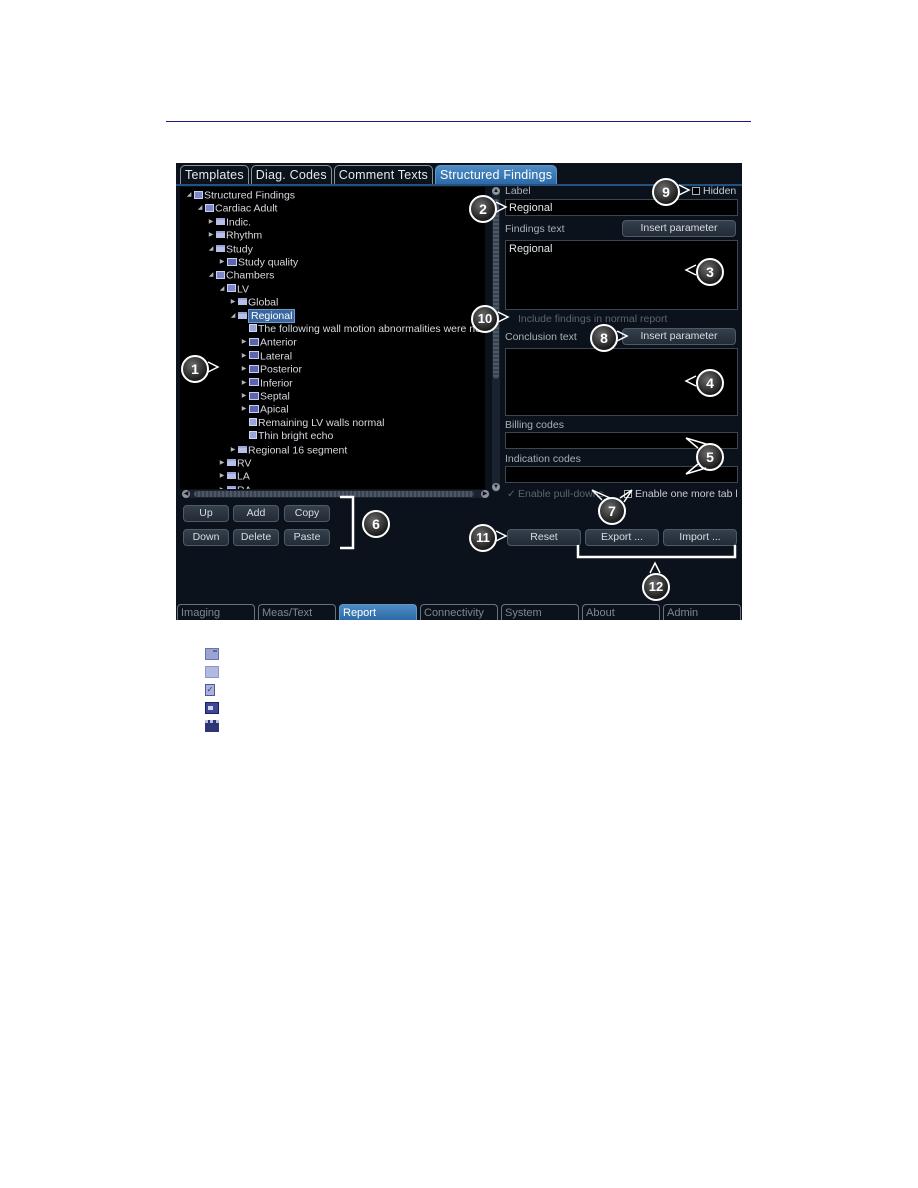  Describe the element at coordinates (696, 469) in the screenshot. I see `pointer-5b` at that location.